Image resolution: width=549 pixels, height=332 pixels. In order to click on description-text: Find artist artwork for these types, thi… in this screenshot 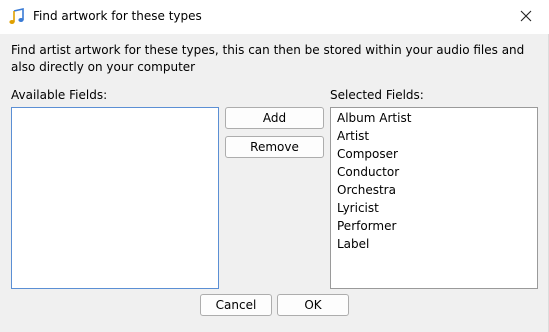, I will do `click(268, 58)`.